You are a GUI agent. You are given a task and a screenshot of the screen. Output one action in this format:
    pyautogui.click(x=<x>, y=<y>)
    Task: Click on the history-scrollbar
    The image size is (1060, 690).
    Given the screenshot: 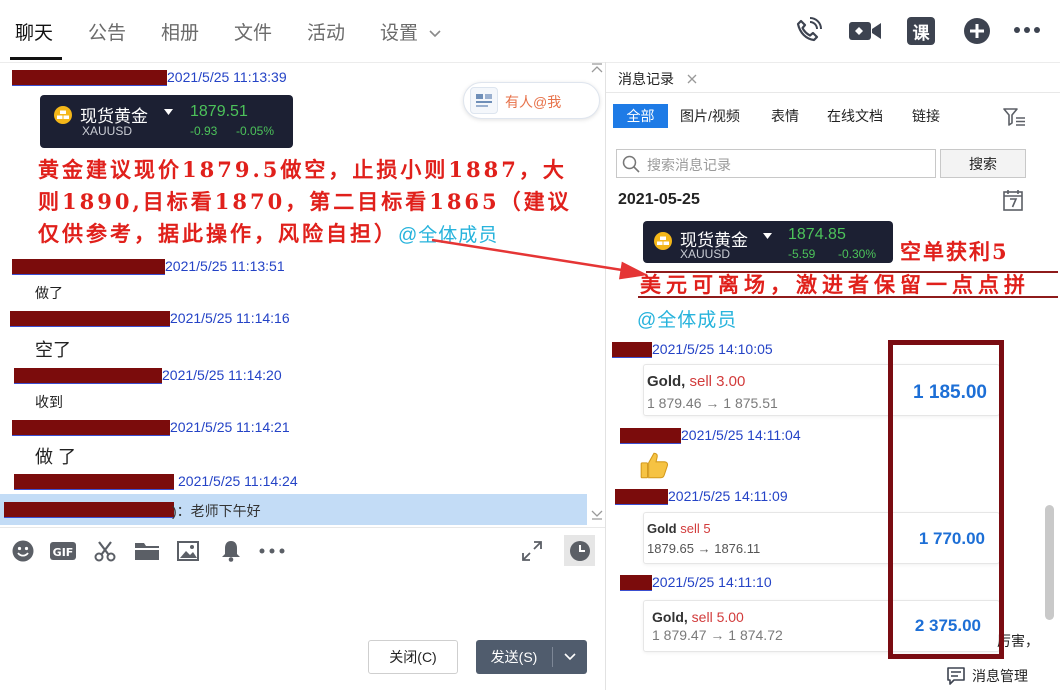 What is the action you would take?
    pyautogui.click(x=1049, y=562)
    